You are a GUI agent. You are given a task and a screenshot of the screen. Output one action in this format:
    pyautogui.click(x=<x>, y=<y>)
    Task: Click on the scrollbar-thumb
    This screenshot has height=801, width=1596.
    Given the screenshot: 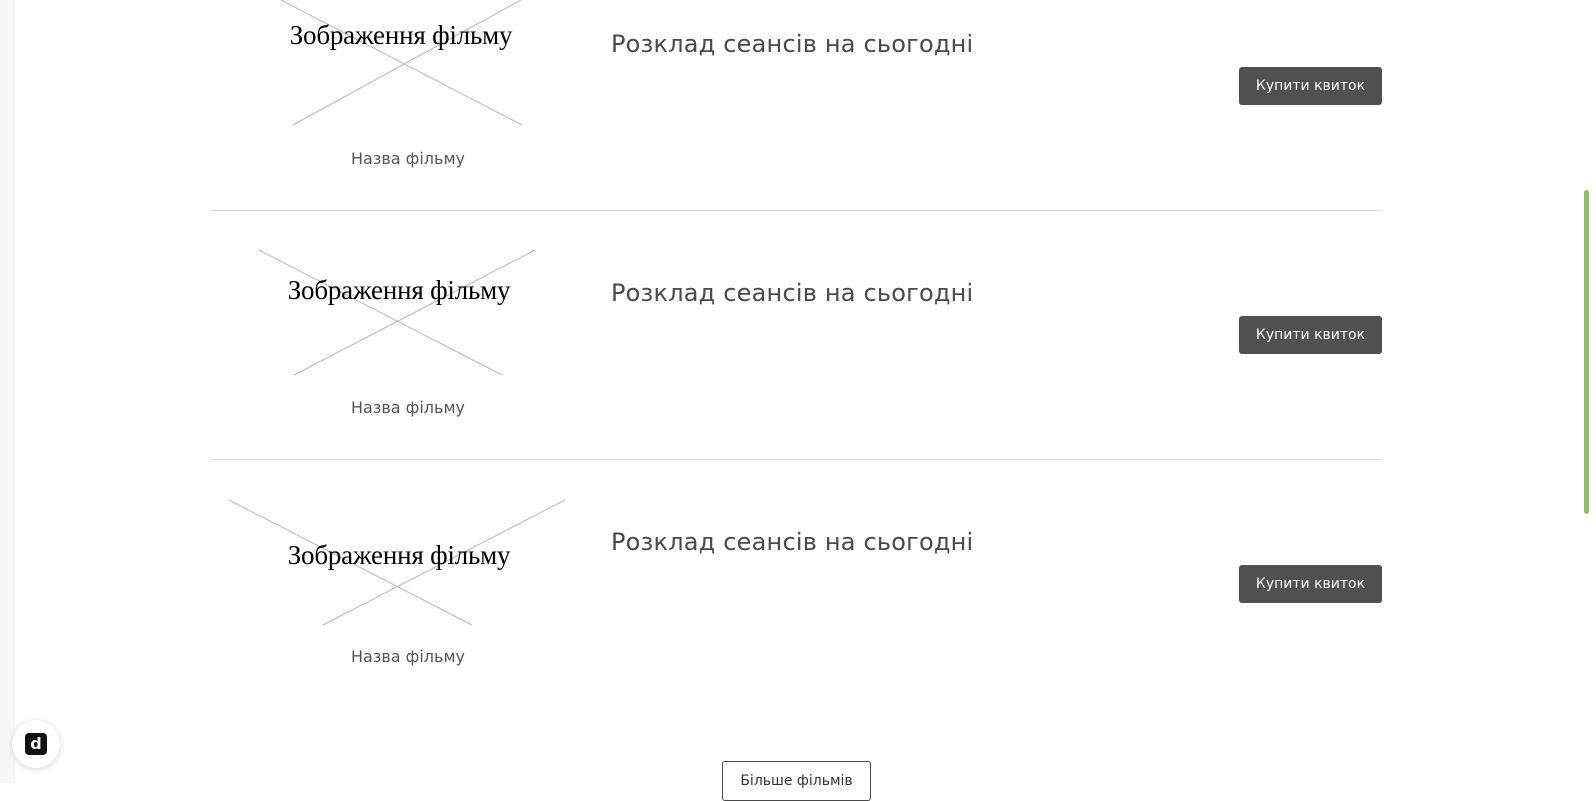 What is the action you would take?
    pyautogui.click(x=1586, y=352)
    